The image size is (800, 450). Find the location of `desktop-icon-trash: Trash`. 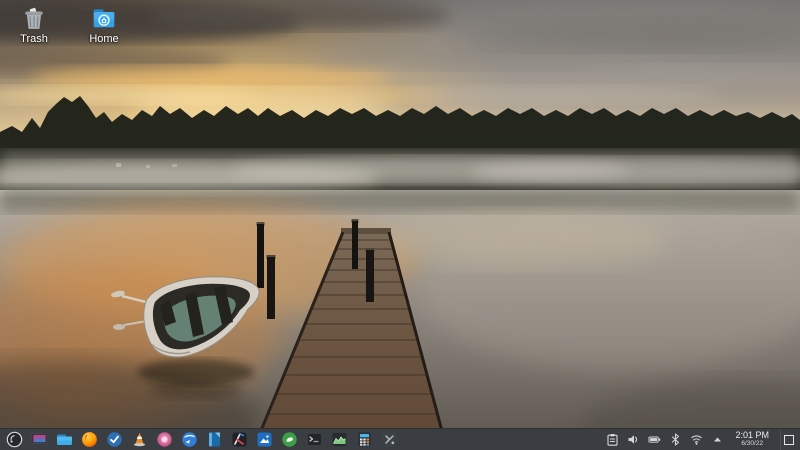

desktop-icon-trash: Trash is located at coordinates (34, 25).